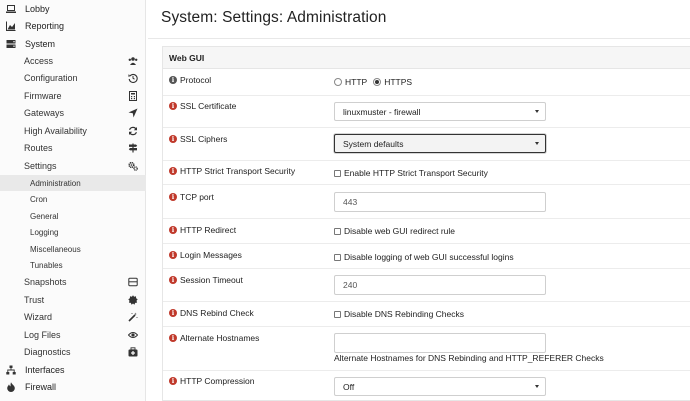 This screenshot has height=401, width=690. I want to click on sidebar-item-system: System, so click(73, 43).